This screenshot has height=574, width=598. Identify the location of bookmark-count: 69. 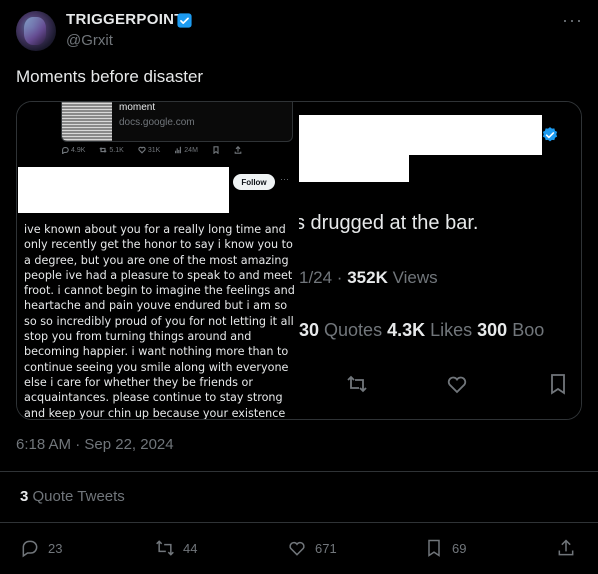
(459, 548).